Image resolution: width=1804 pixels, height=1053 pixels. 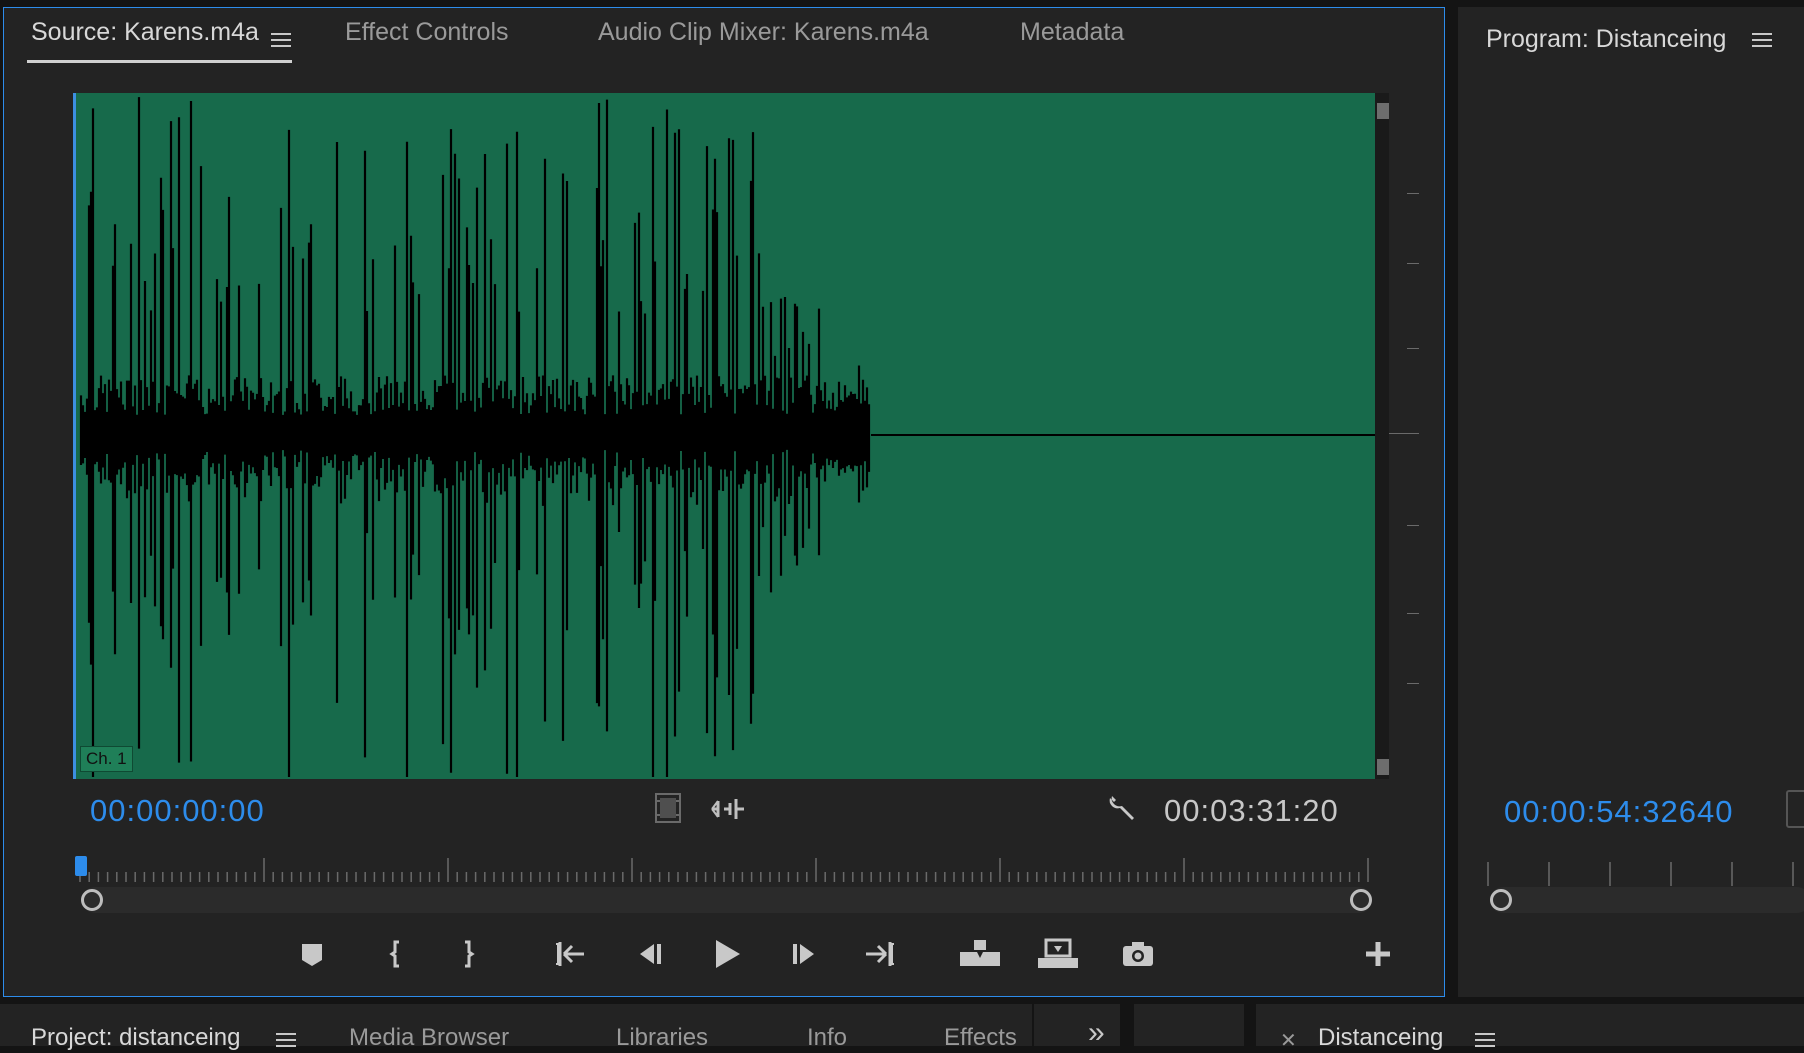 What do you see at coordinates (1647, 900) in the screenshot?
I see `program-zoom-scrollbar` at bounding box center [1647, 900].